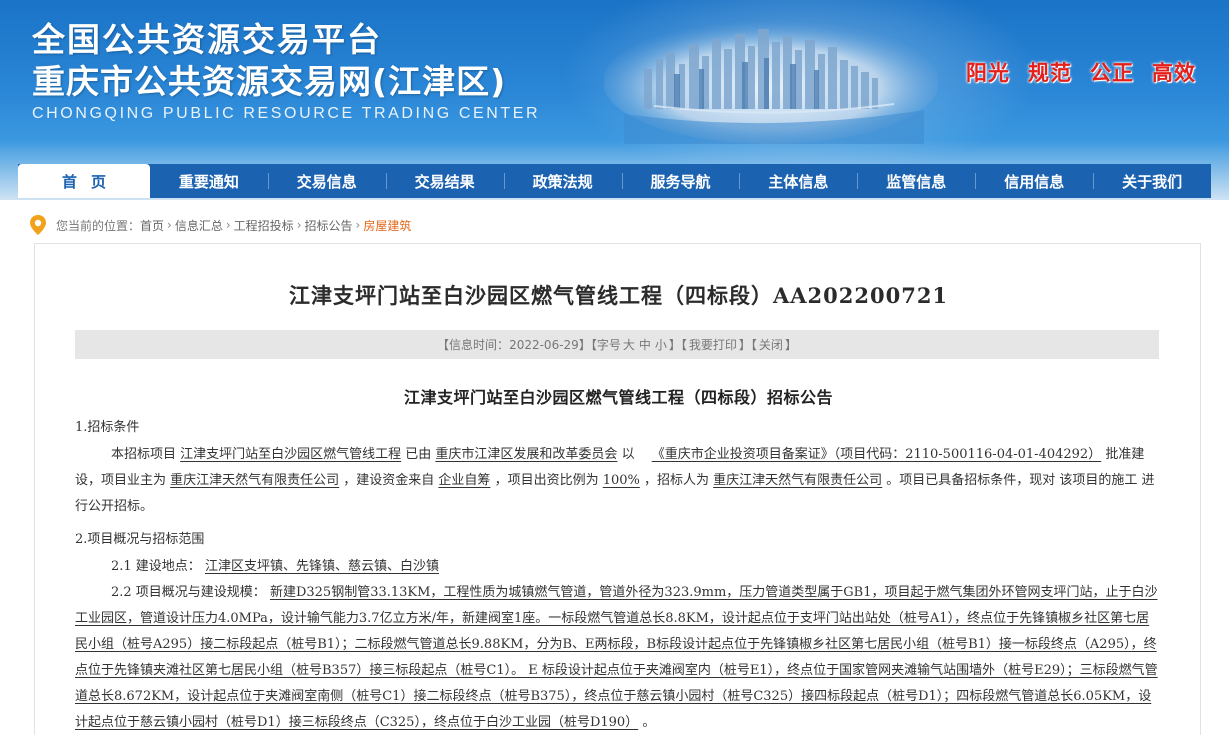 The image size is (1229, 735). I want to click on nav-item-service-guide: 服务导航, so click(680, 181).